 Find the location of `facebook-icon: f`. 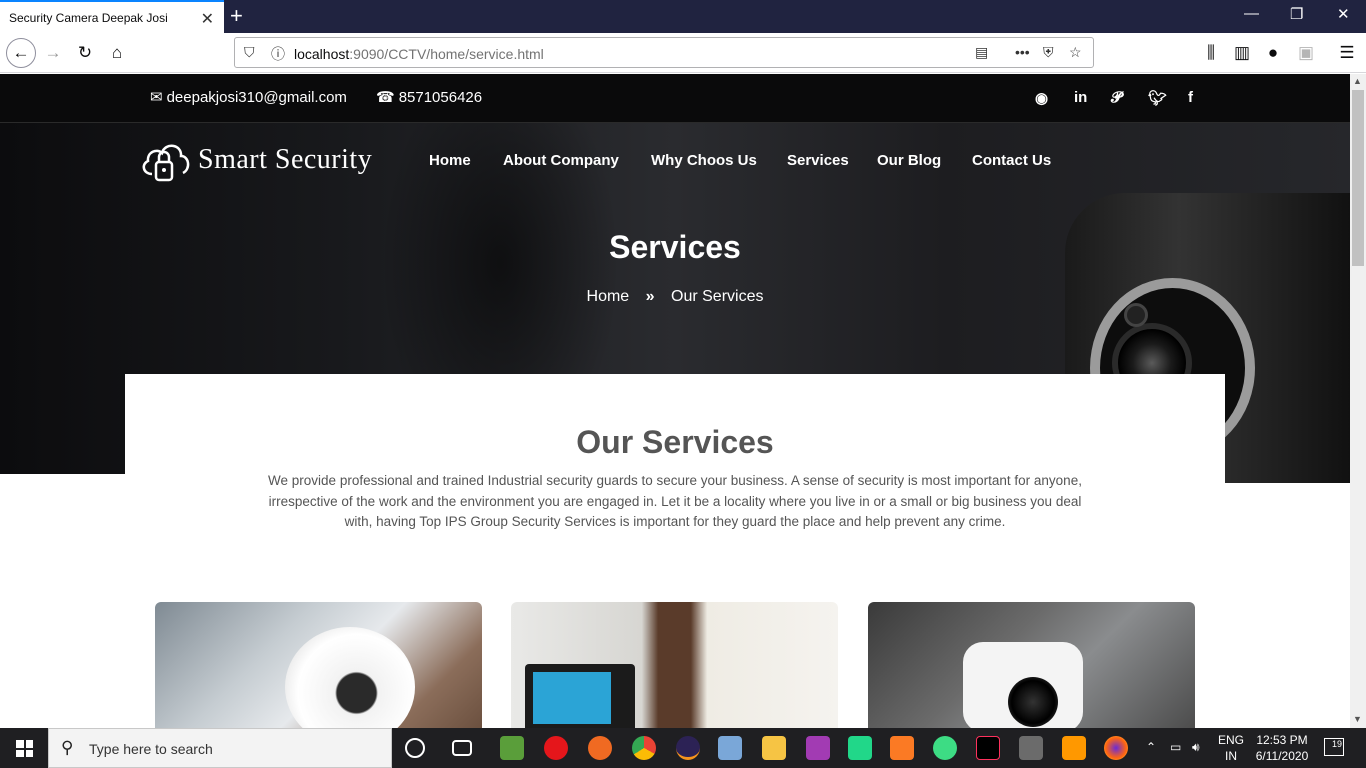

facebook-icon: f is located at coordinates (1190, 97).